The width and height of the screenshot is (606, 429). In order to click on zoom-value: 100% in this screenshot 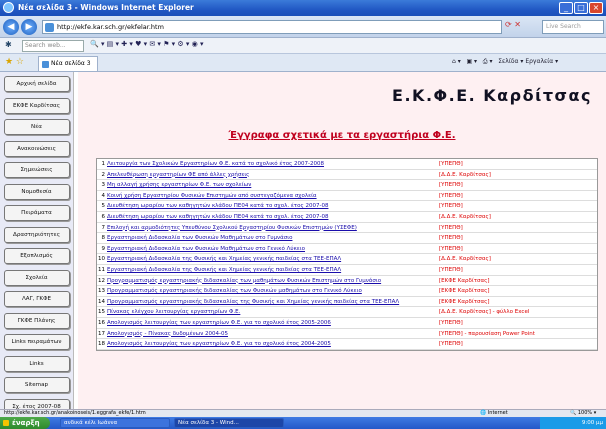, I will do `click(585, 413)`.